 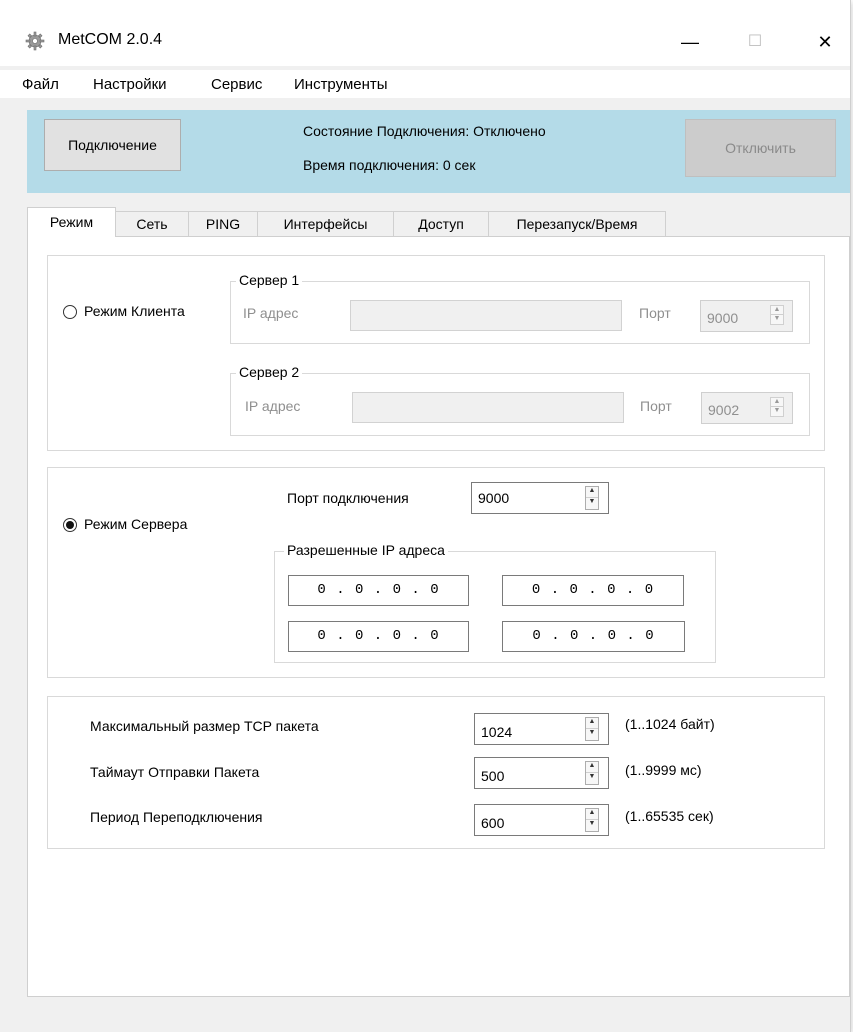 I want to click on reconnect-period-stepper: 600 ▲ ▼, so click(x=541, y=820).